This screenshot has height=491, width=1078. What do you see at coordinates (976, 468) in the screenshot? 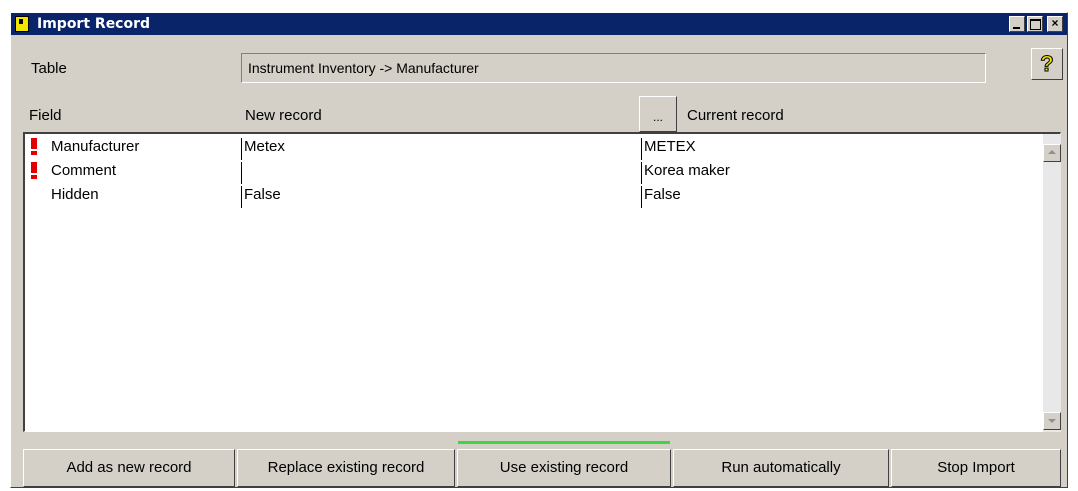
I see `stop-import-button: Stop Import` at bounding box center [976, 468].